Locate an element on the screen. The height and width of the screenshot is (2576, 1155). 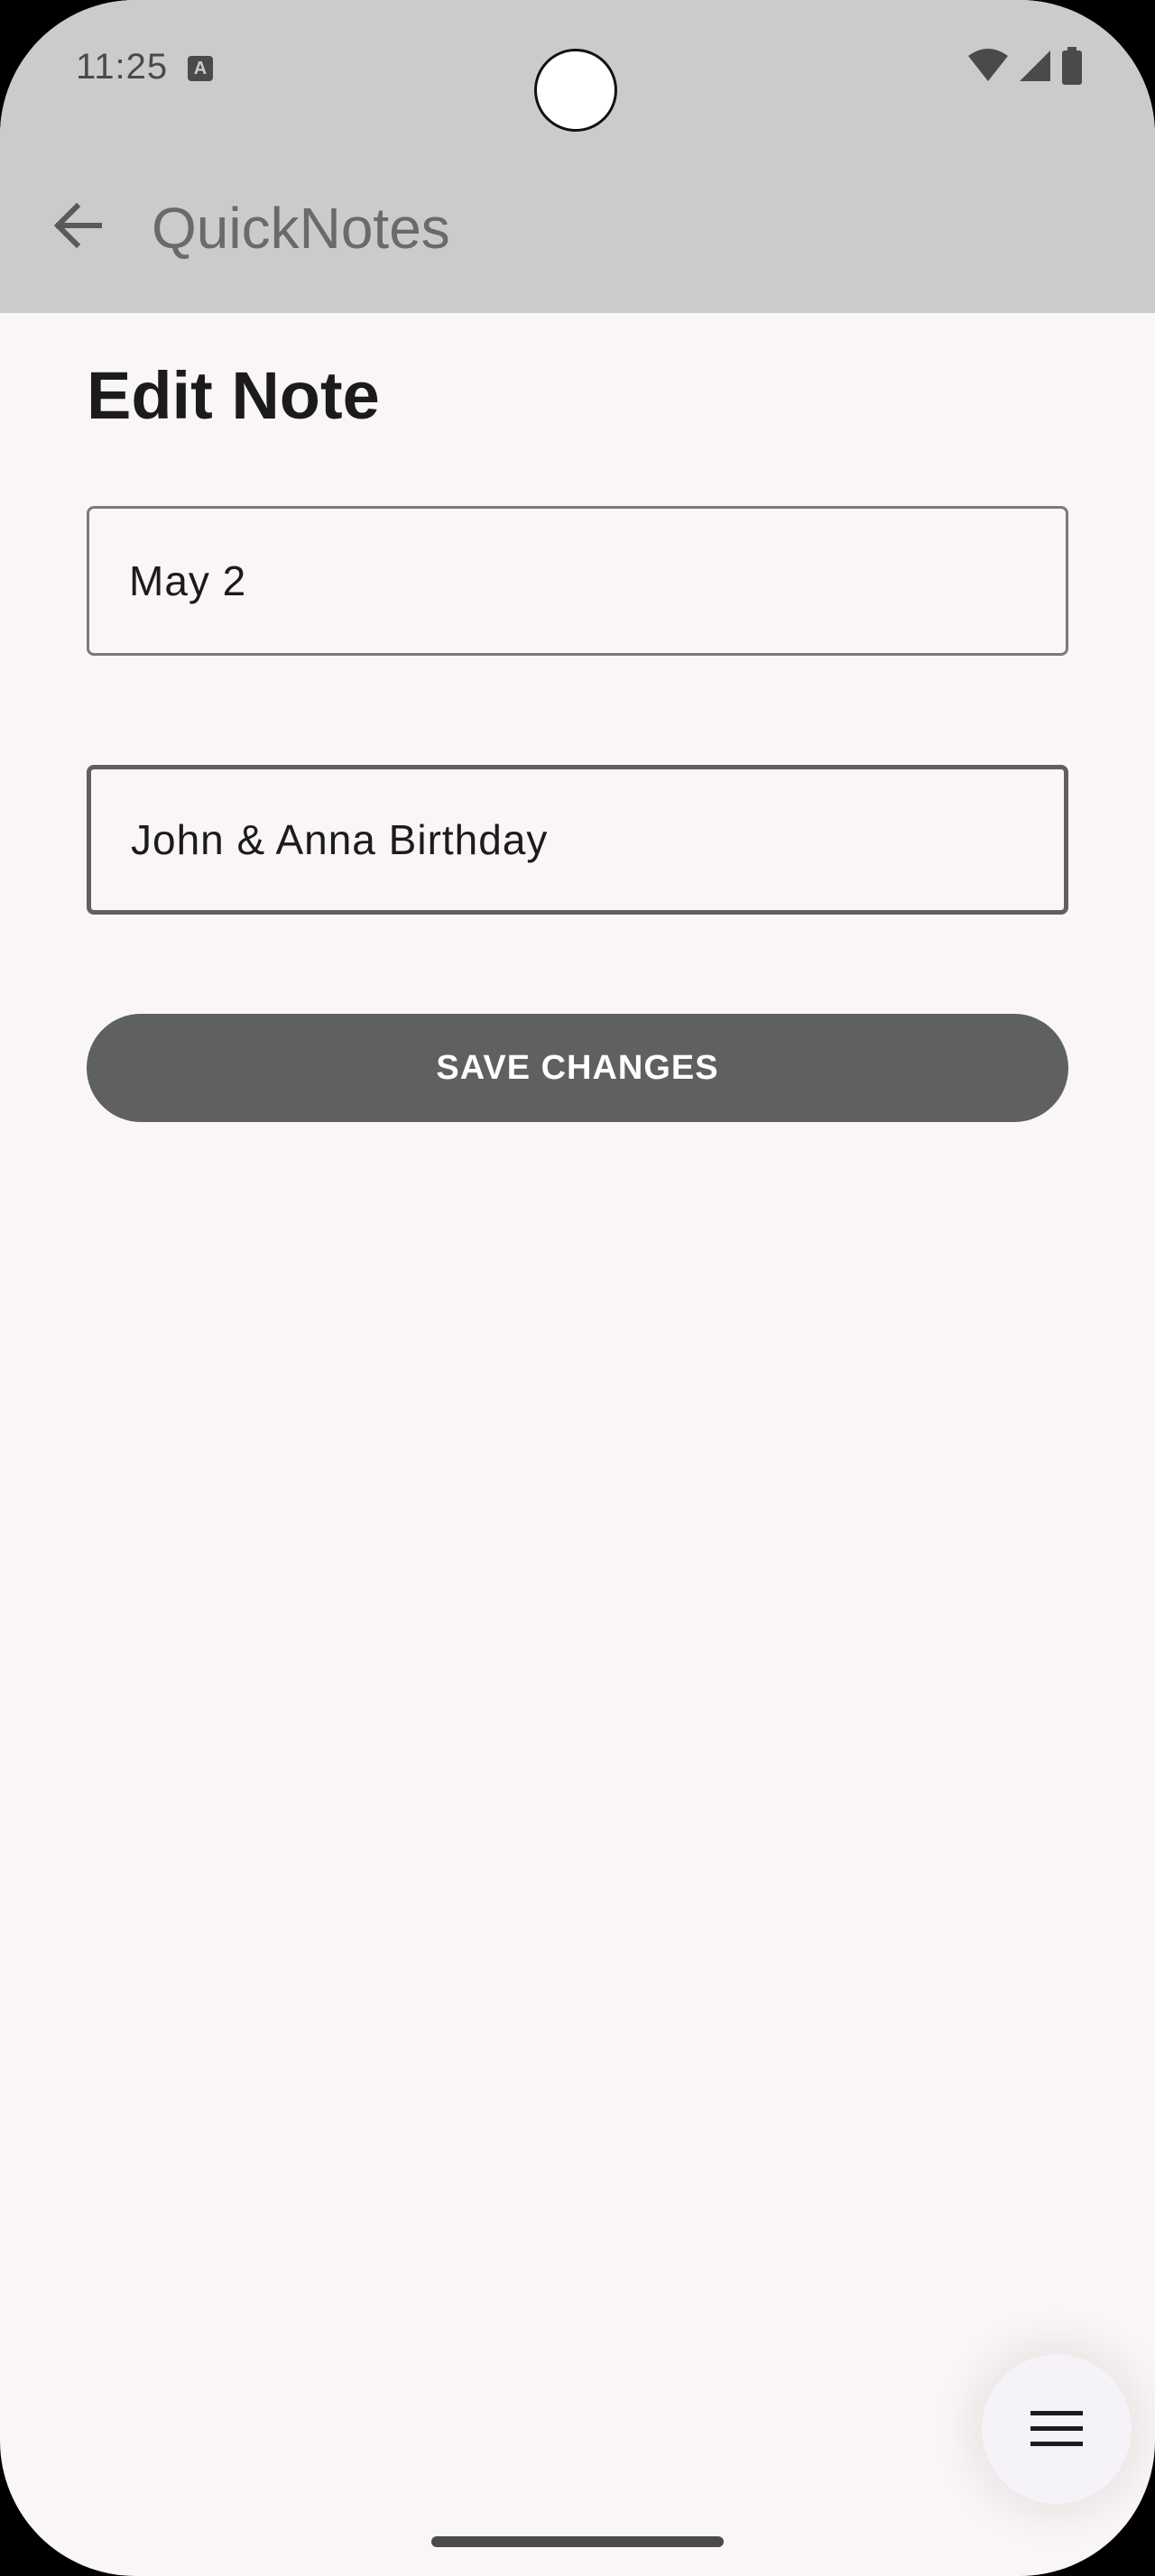
home-indicator is located at coordinates (577, 2541).